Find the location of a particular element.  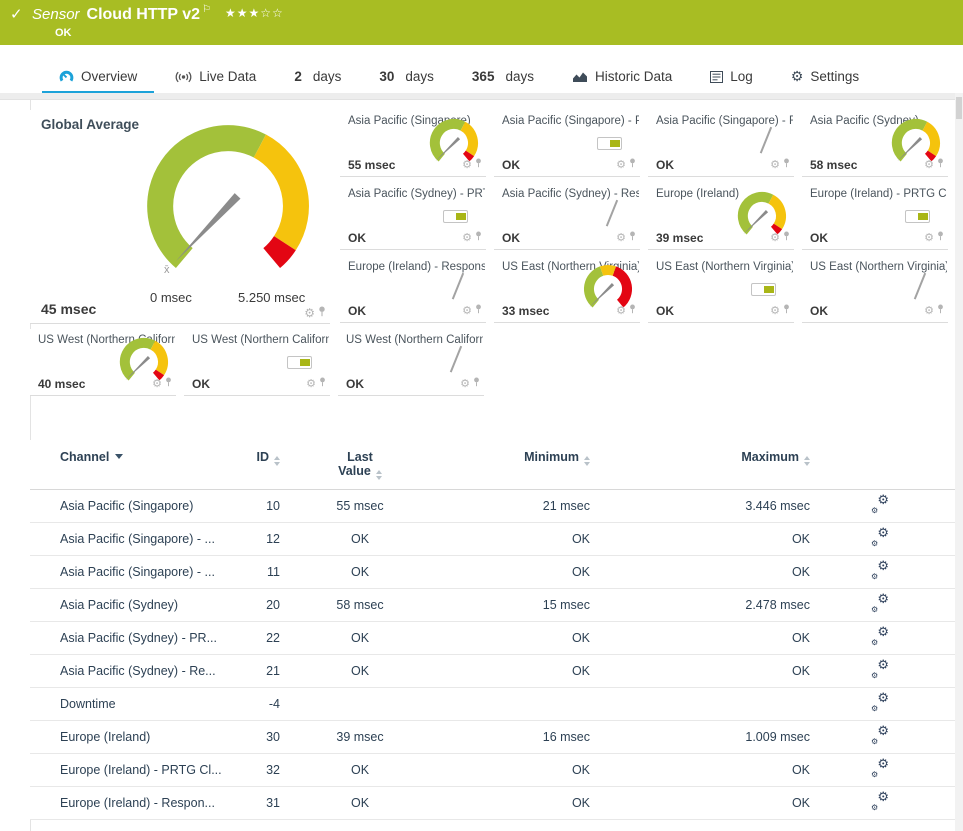

tab-log: Log is located at coordinates (731, 76).